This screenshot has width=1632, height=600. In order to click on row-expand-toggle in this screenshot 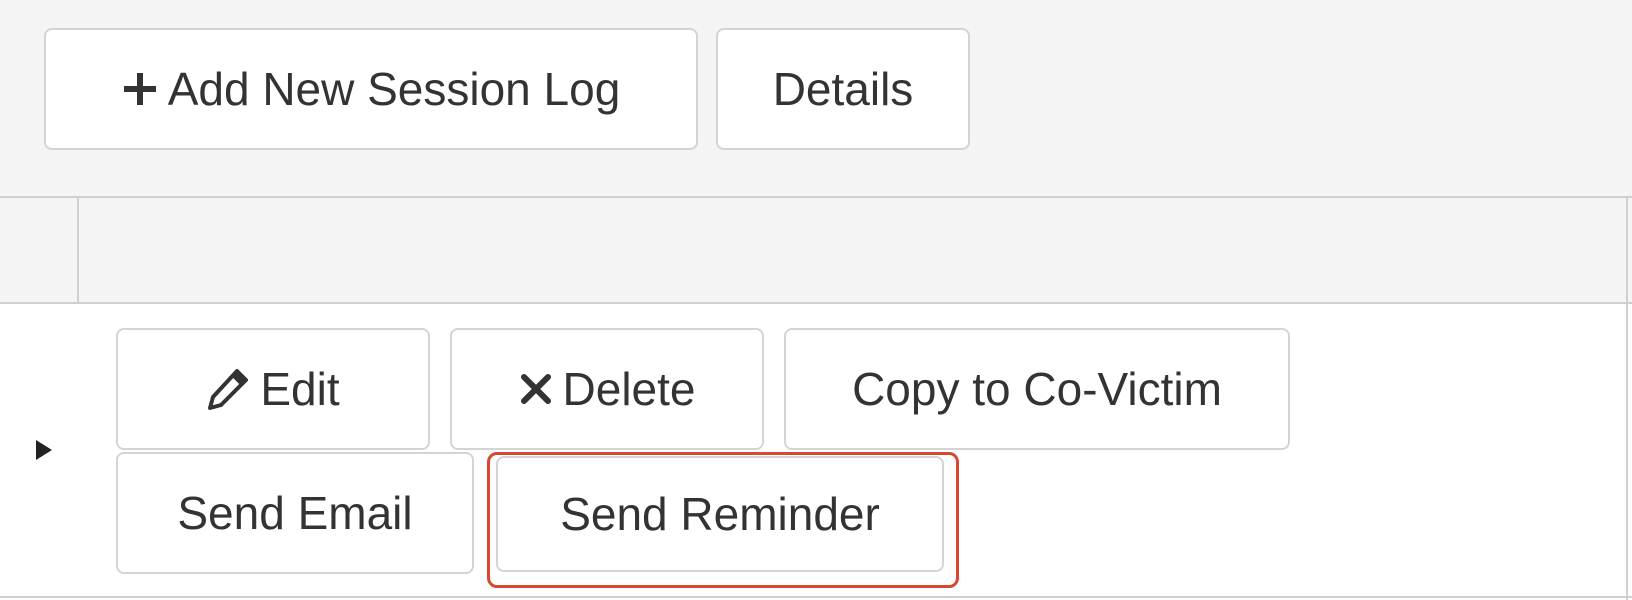, I will do `click(44, 450)`.